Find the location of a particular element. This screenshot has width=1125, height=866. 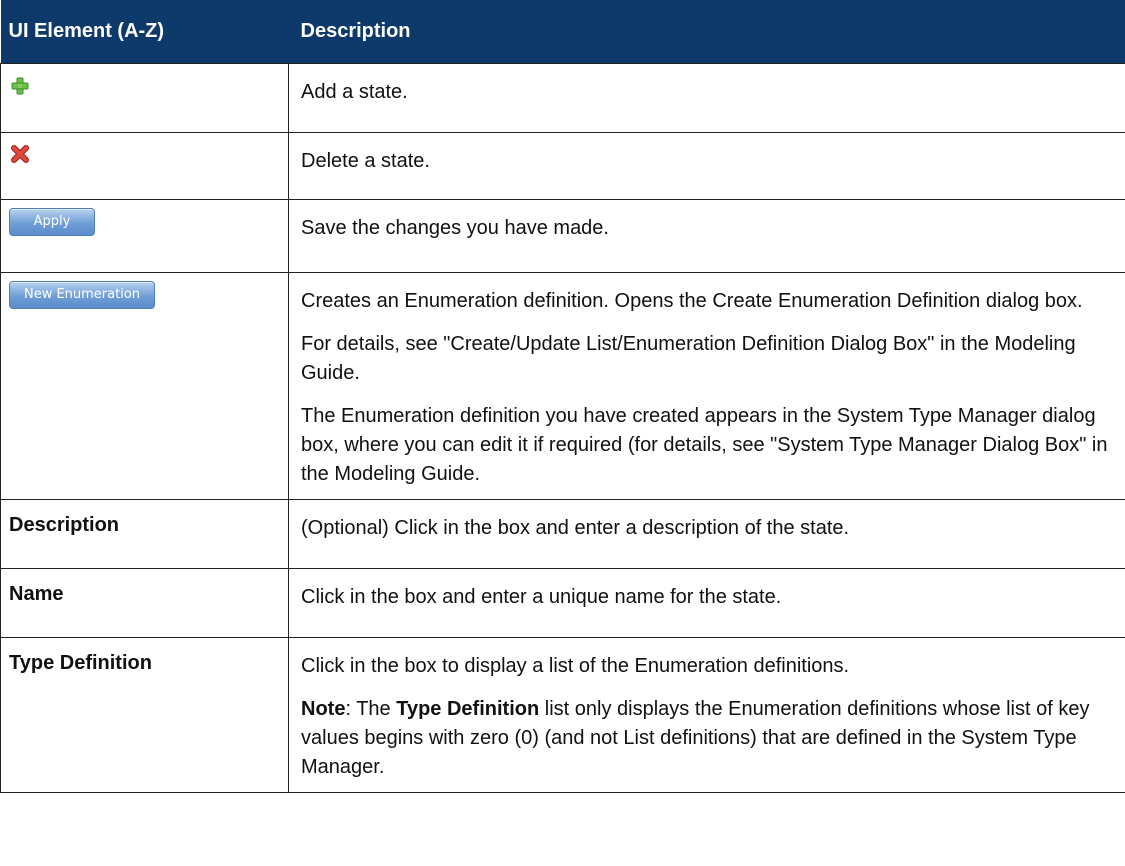

table-row: Add a state. is located at coordinates (562, 98).